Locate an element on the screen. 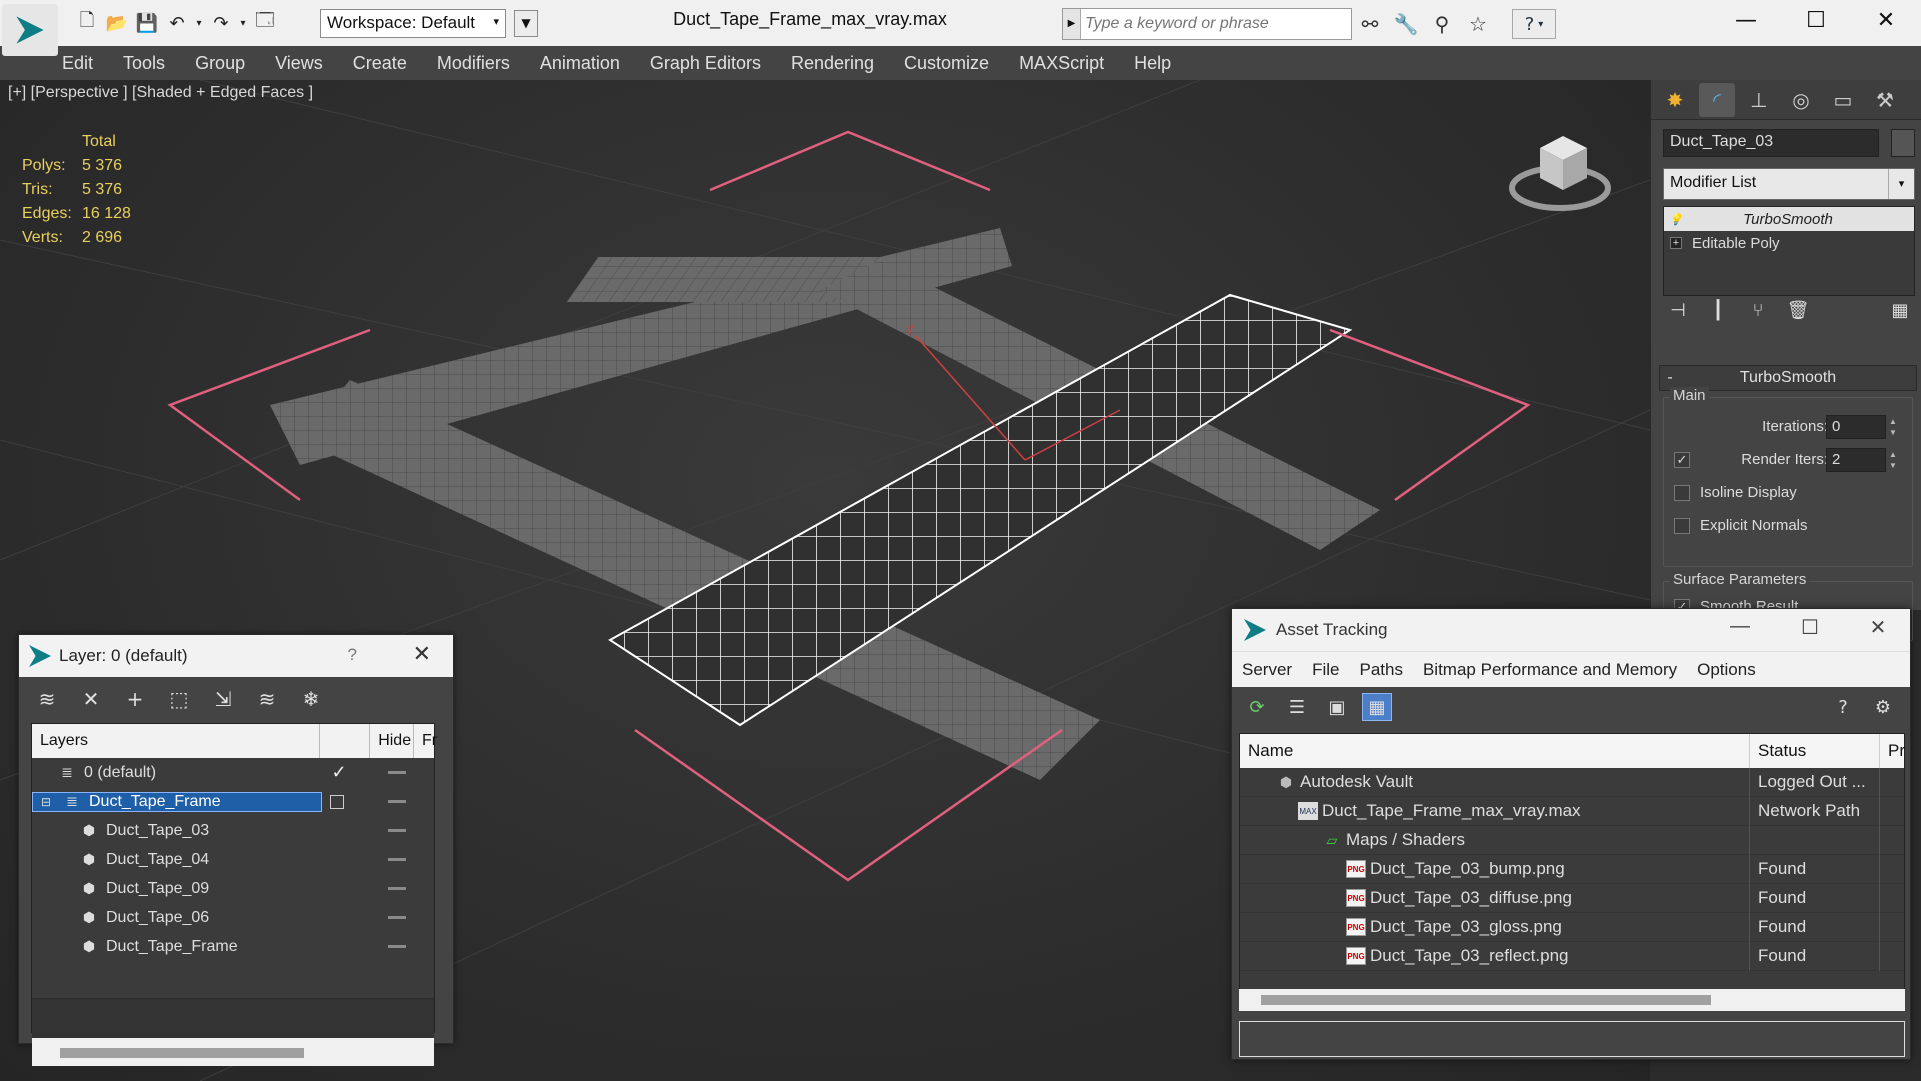 The width and height of the screenshot is (1921, 1081). menu-modifiers: Modifiers is located at coordinates (473, 63).